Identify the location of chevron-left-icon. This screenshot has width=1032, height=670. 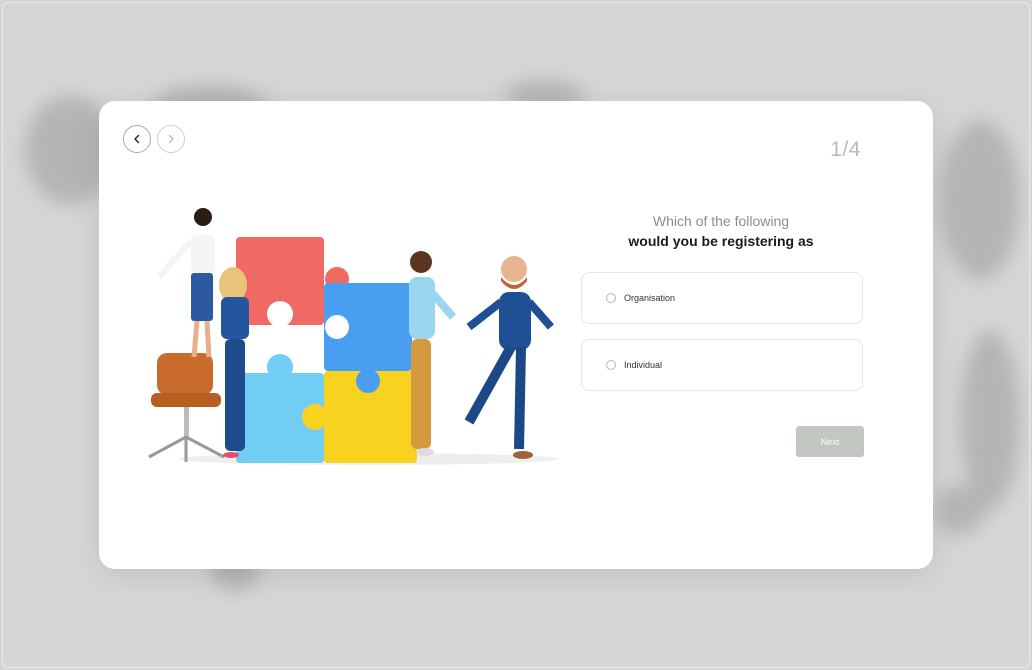
(137, 139).